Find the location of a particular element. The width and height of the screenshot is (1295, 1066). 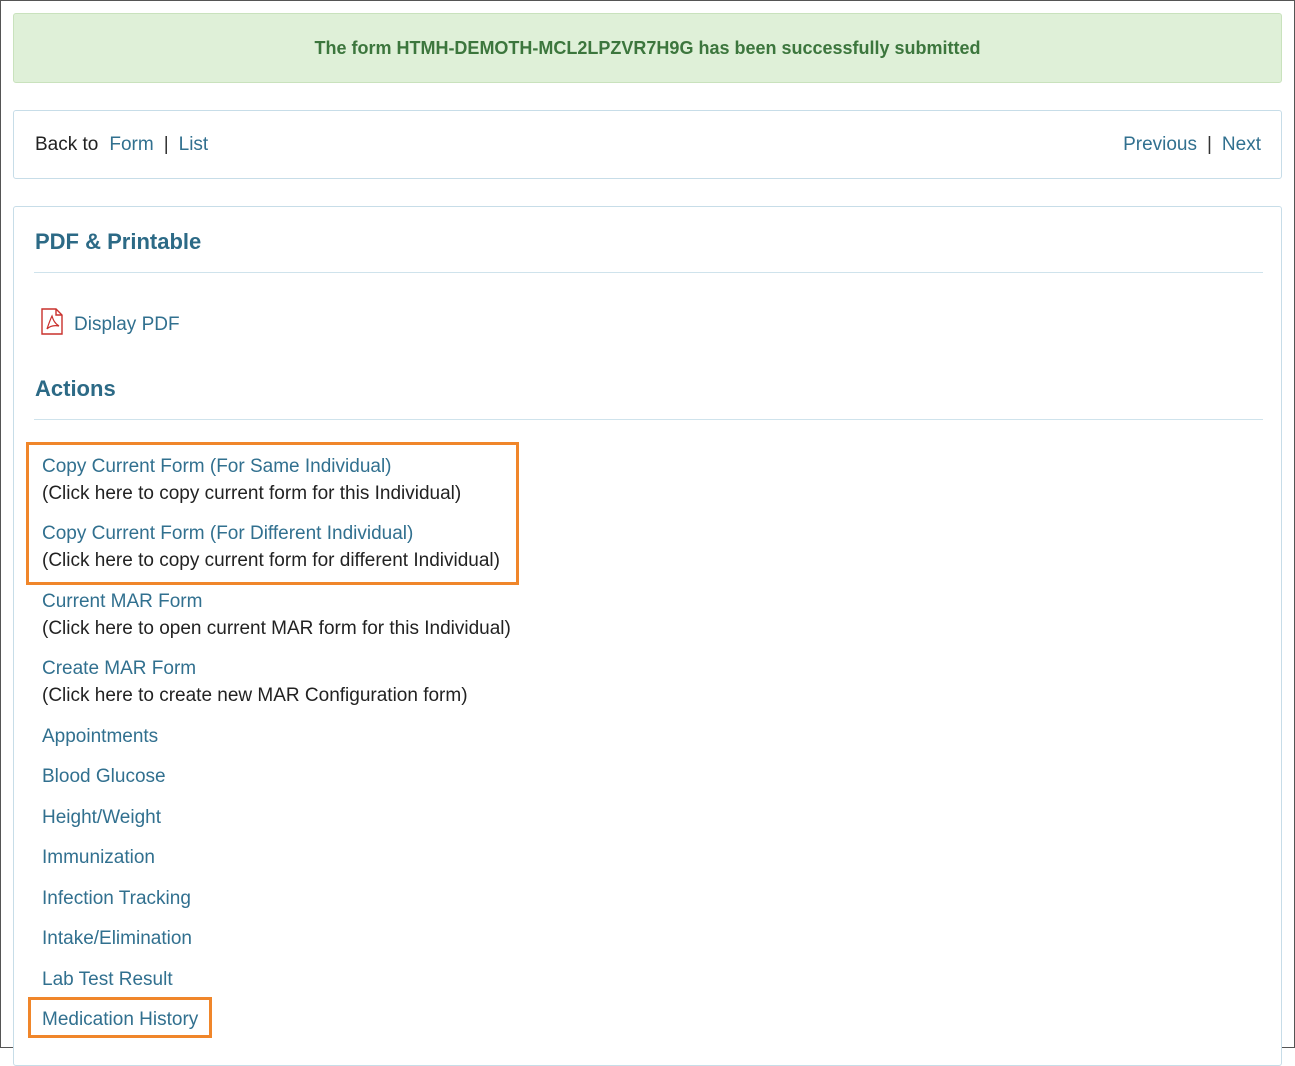

appointments-link: Appointments is located at coordinates (100, 736).